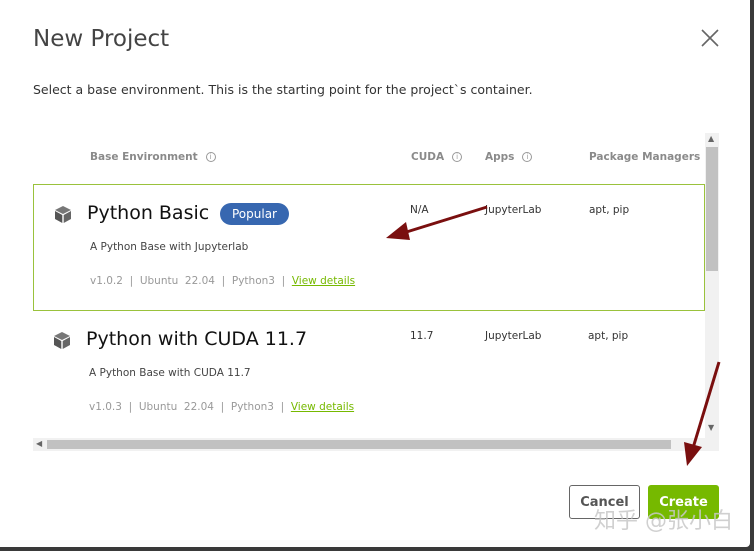  What do you see at coordinates (170, 373) in the screenshot?
I see `environment-description: A Python Base with CUDA 11.7` at bounding box center [170, 373].